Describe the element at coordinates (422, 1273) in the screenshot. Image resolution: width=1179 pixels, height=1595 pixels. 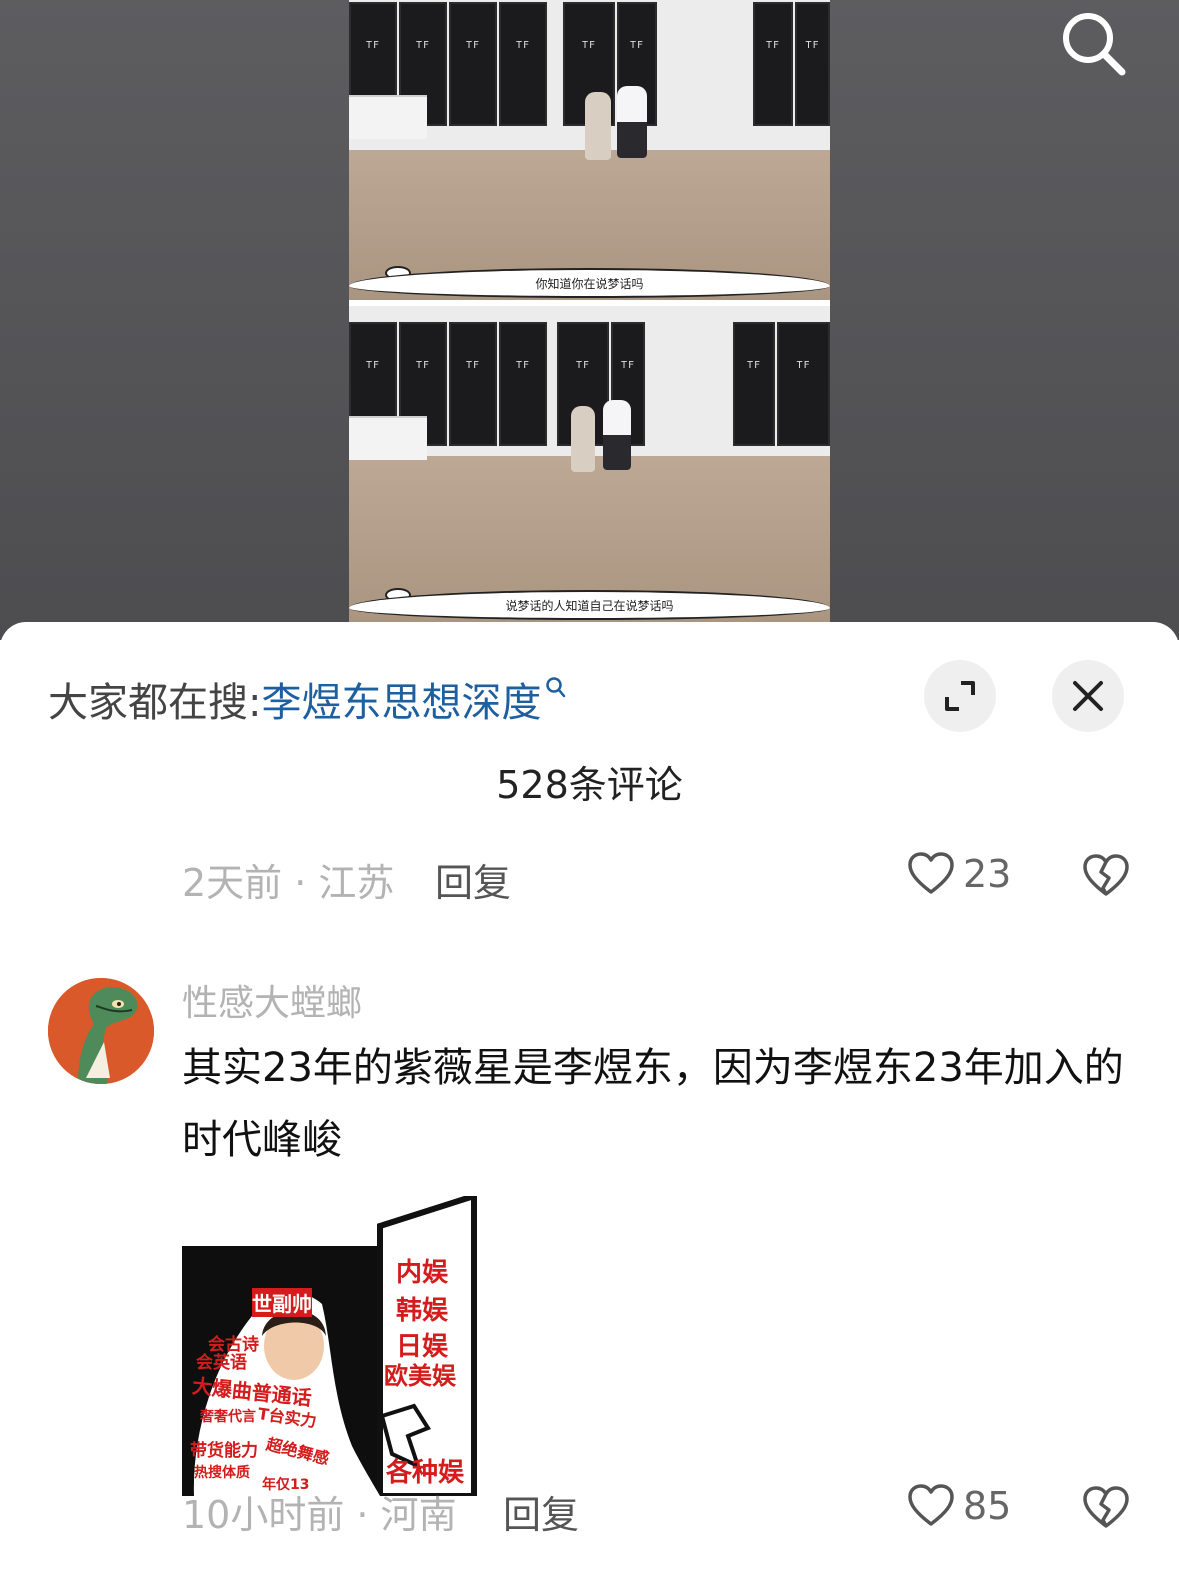
I see `meme-text: 内娱` at that location.